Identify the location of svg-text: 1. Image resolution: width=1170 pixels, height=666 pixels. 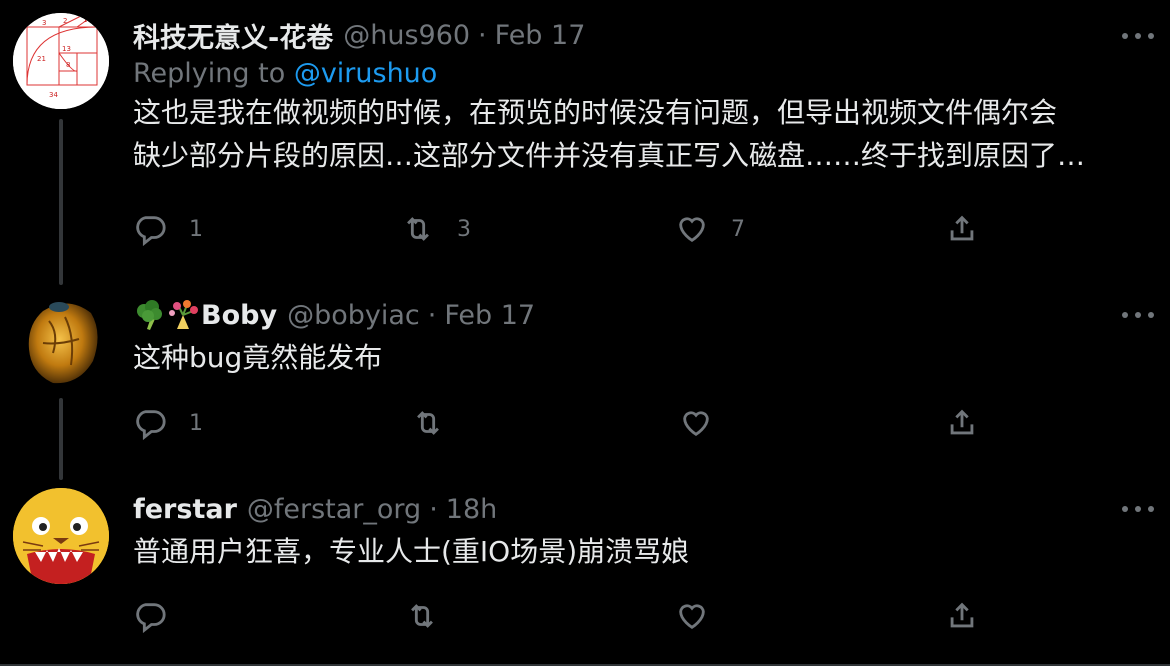
(85, 20).